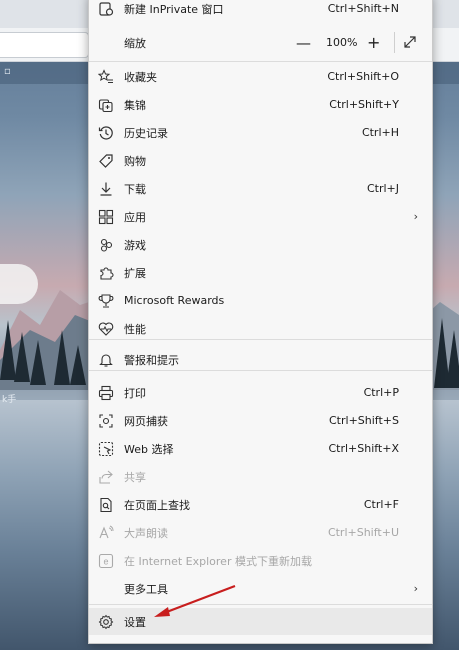 The width and height of the screenshot is (459, 650). What do you see at coordinates (106, 245) in the screenshot?
I see `game-icon` at bounding box center [106, 245].